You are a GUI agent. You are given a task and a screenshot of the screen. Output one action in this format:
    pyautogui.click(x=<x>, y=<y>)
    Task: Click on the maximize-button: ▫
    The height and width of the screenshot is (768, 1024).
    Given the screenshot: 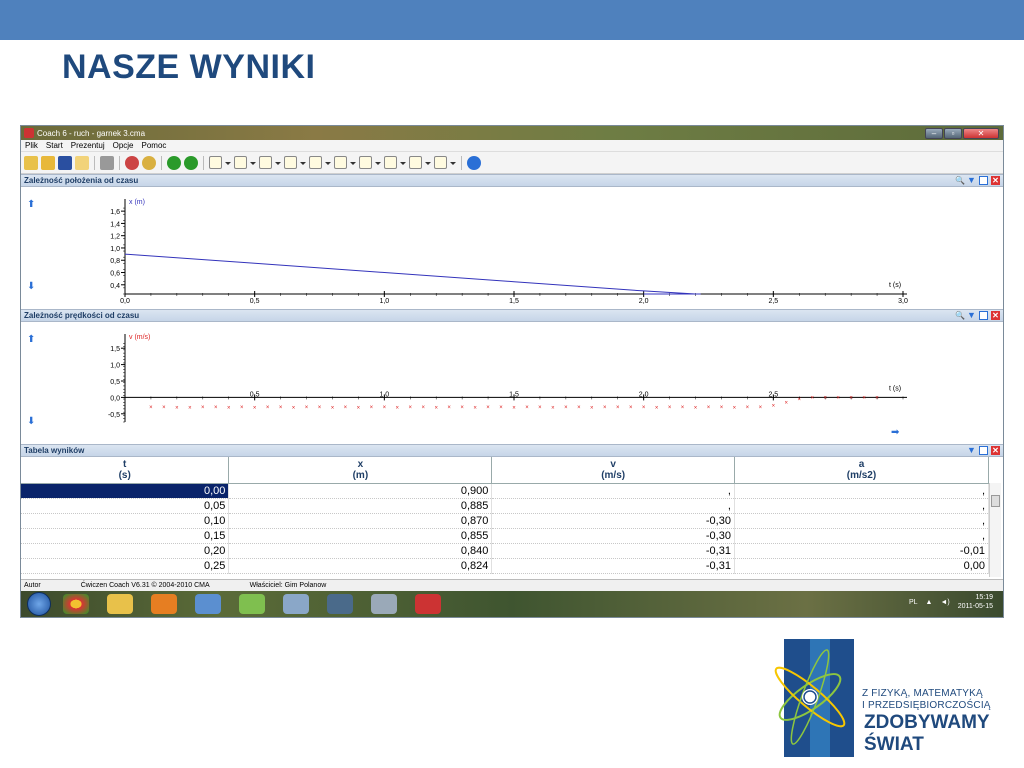 What is the action you would take?
    pyautogui.click(x=953, y=133)
    